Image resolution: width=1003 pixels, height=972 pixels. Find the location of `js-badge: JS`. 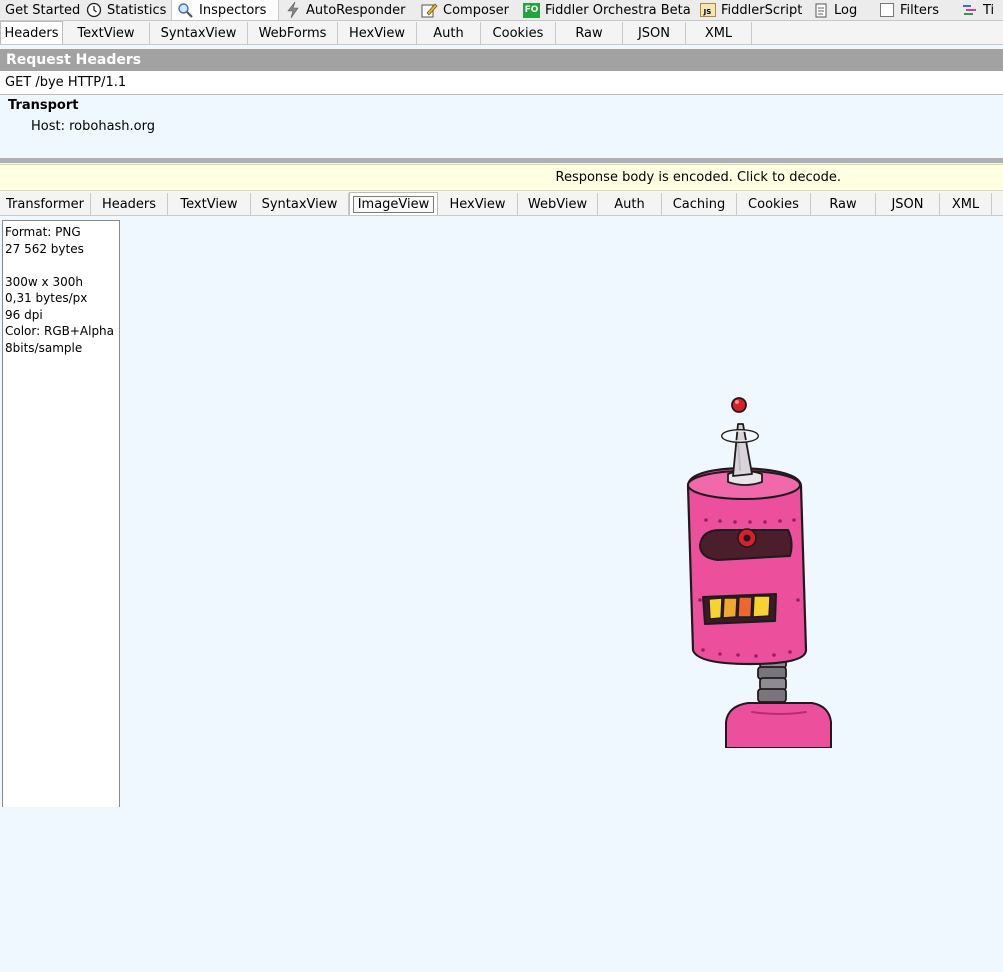

js-badge: JS is located at coordinates (707, 10).